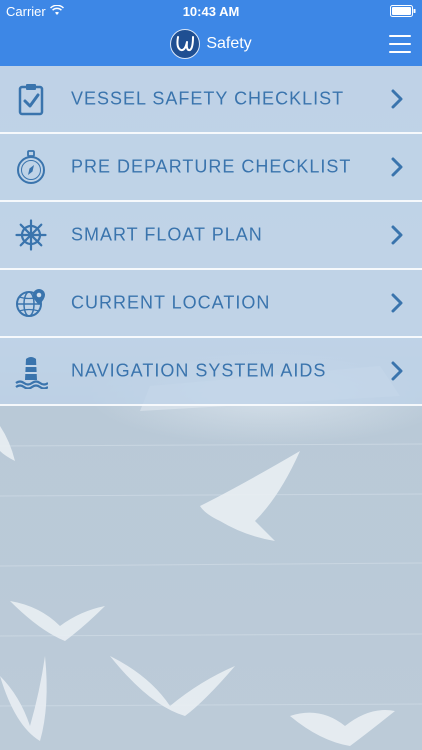 Image resolution: width=422 pixels, height=750 pixels. I want to click on menu-item-label: CURRENT LOCATION, so click(171, 302).